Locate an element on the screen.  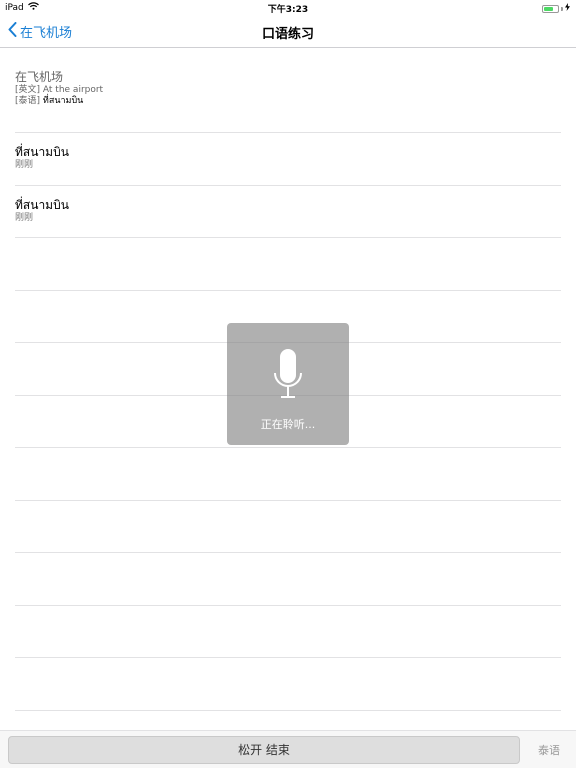
page-title: 口语练习 is located at coordinates (287, 34).